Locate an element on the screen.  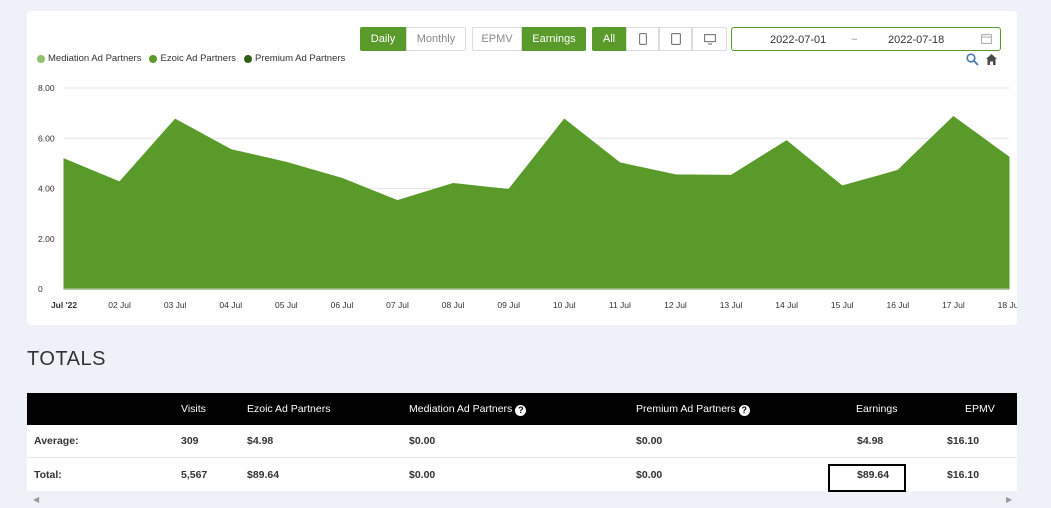
legend-dot-ezoic is located at coordinates (153, 58).